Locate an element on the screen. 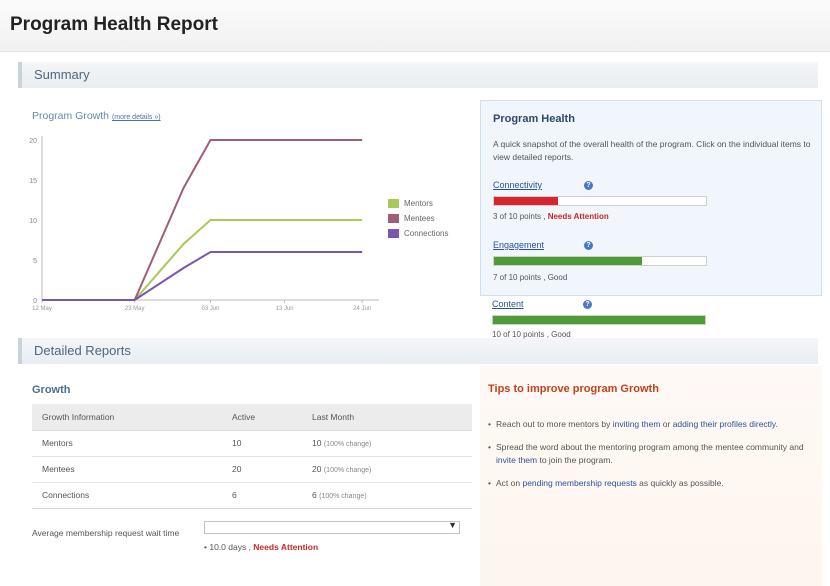  avg-wait-time-value: • 10.0 days , Needs Attention is located at coordinates (261, 547).